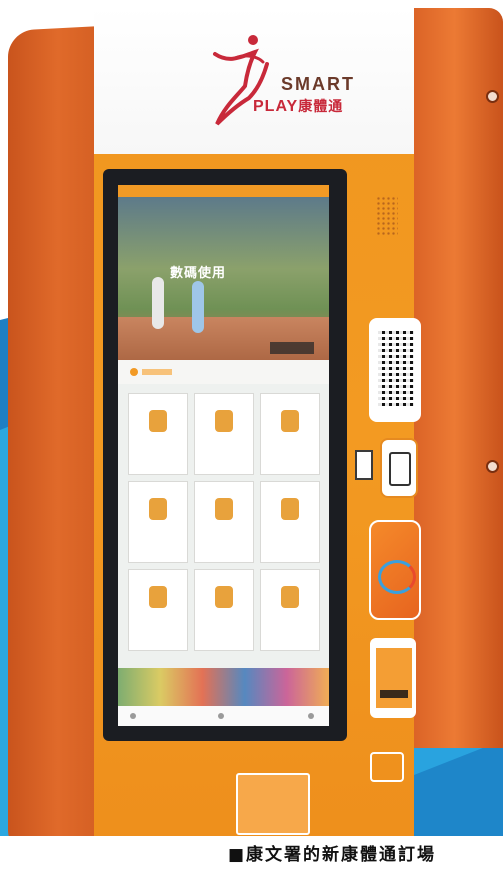 The height and width of the screenshot is (871, 503). What do you see at coordinates (223, 191) in the screenshot?
I see `screen-top-bar` at bounding box center [223, 191].